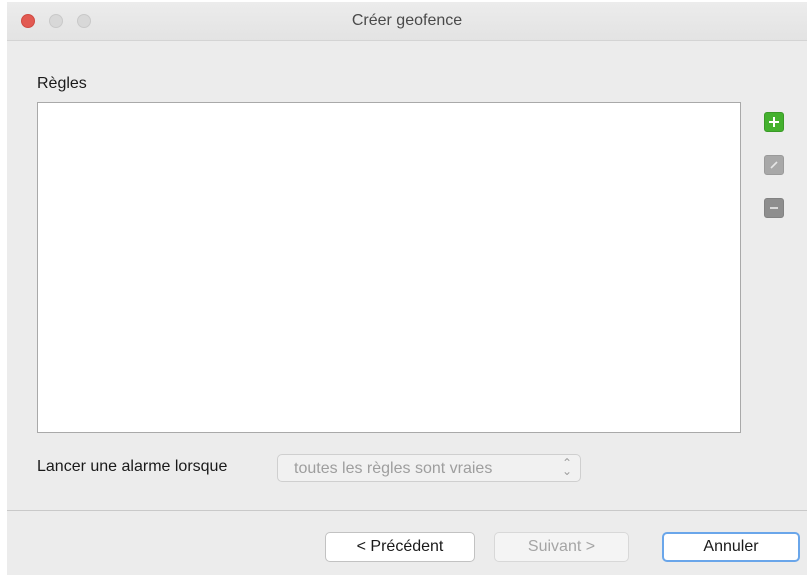  I want to click on next-button: Suivant >, so click(561, 547).